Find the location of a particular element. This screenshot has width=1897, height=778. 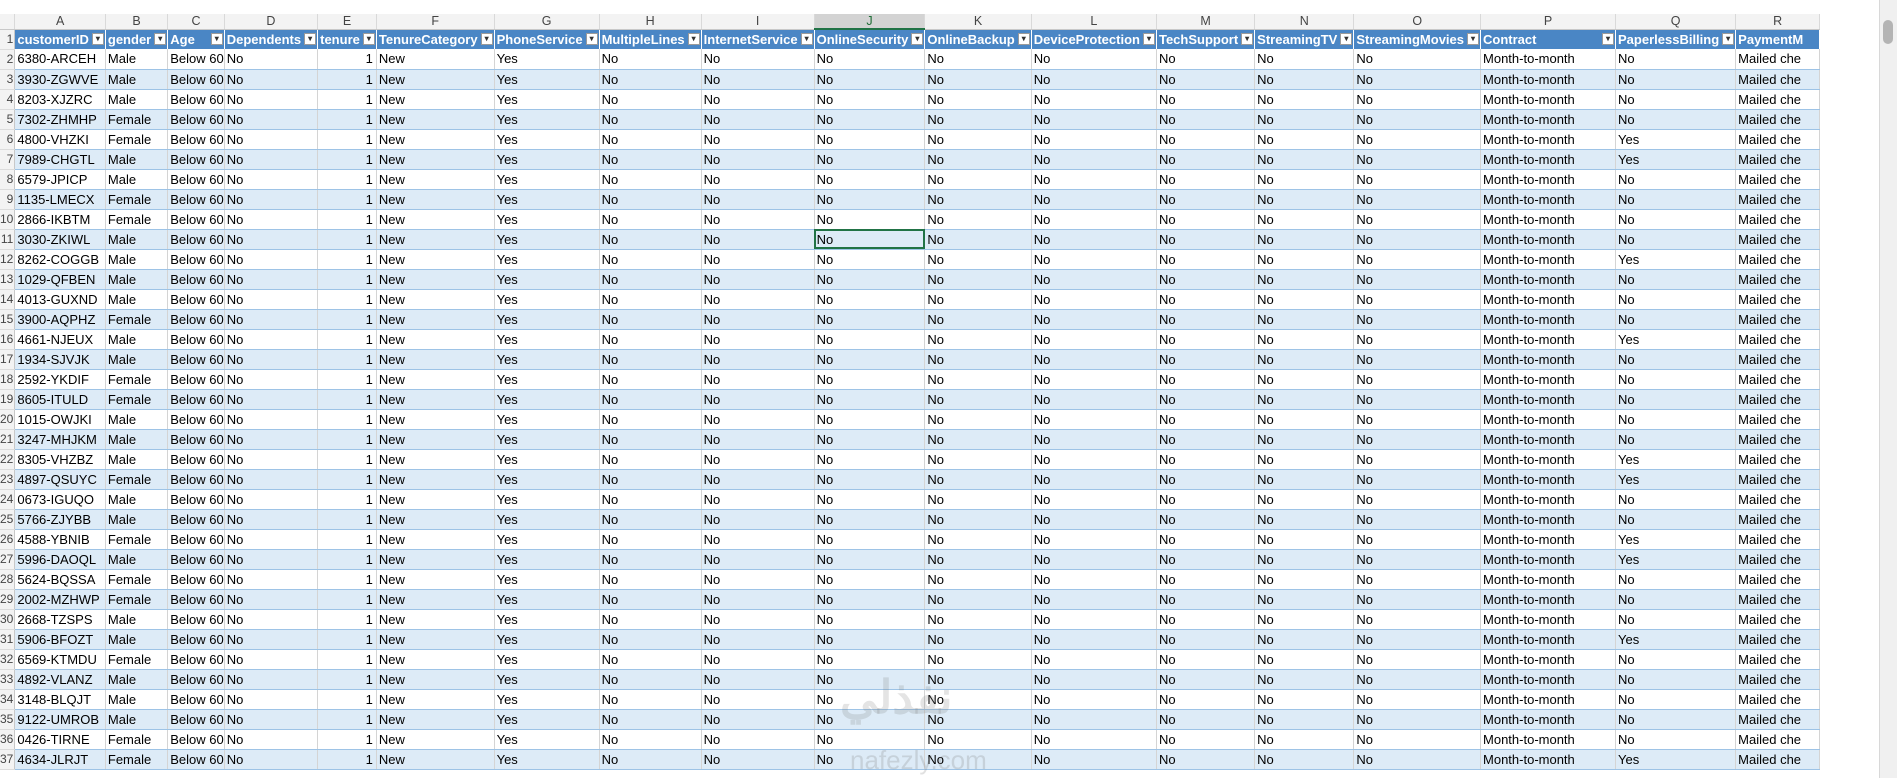

row-number: 36 is located at coordinates (8, 739).